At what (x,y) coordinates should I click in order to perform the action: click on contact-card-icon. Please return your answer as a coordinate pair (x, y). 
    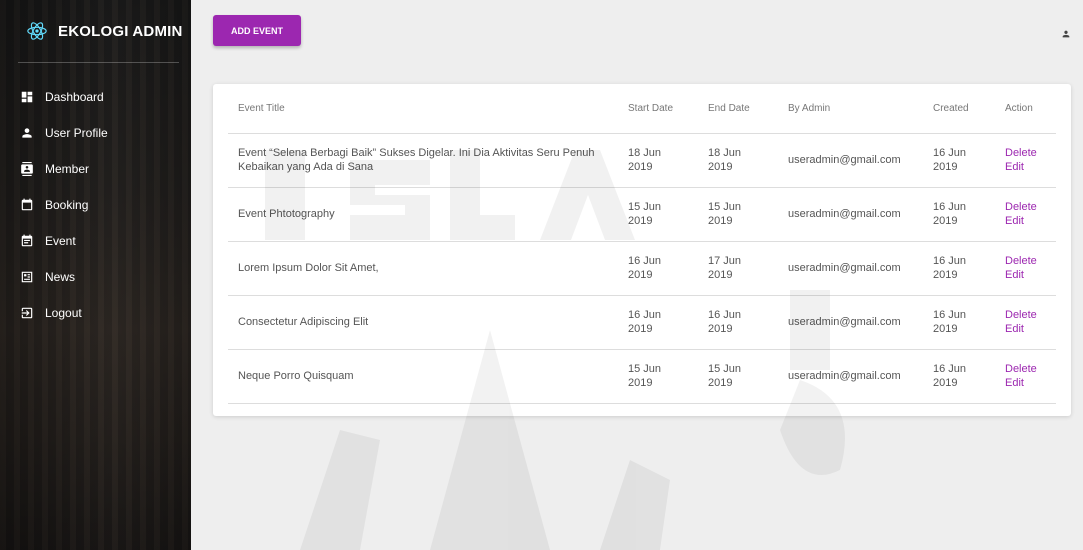
    Looking at the image, I should click on (27, 169).